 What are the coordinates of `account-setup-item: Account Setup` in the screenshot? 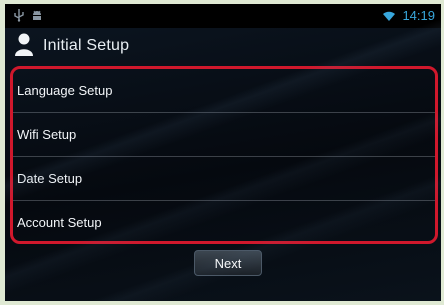 It's located at (224, 222).